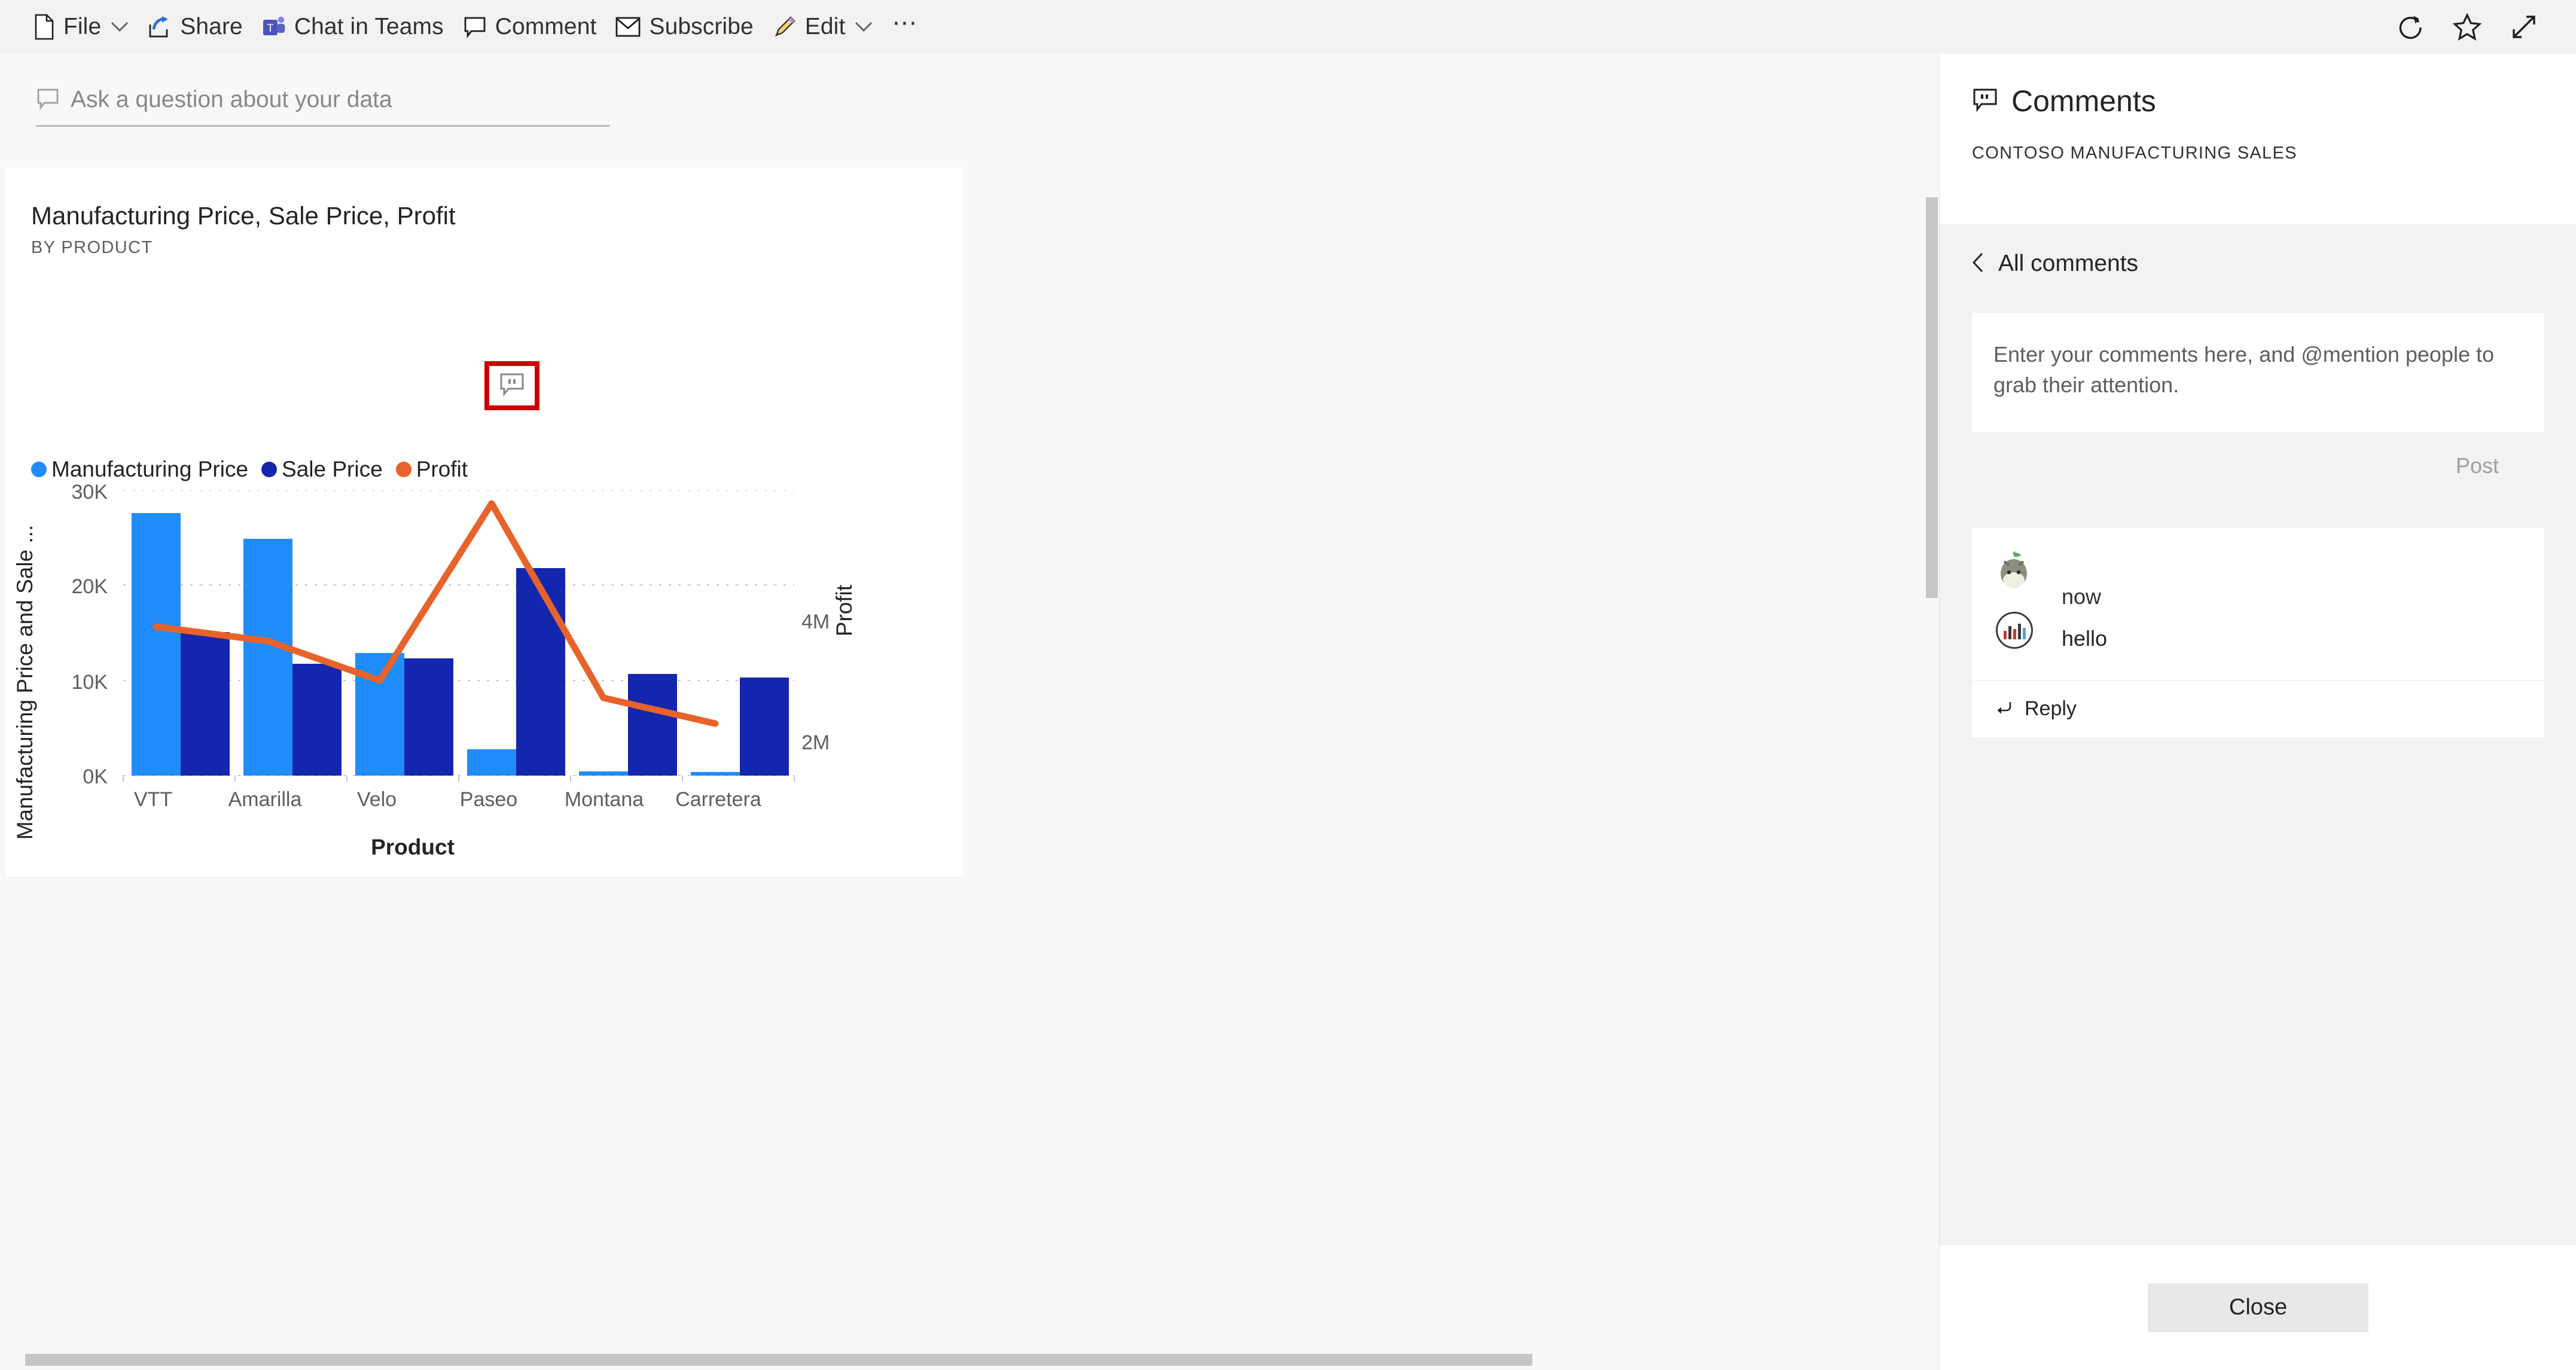 The image size is (2576, 1370). I want to click on canvas-horizontal-scrollbar-thumb, so click(779, 1360).